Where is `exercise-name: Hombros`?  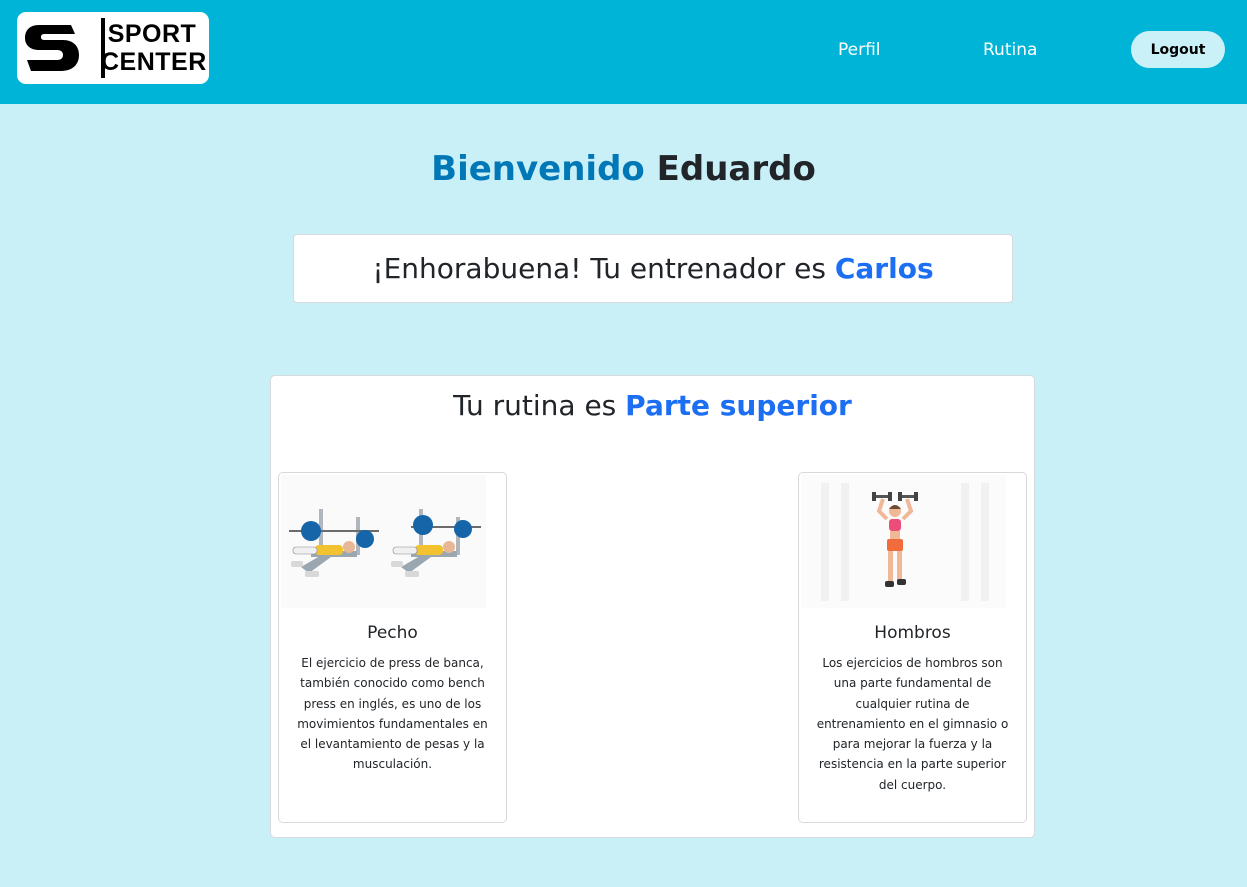 exercise-name: Hombros is located at coordinates (912, 633).